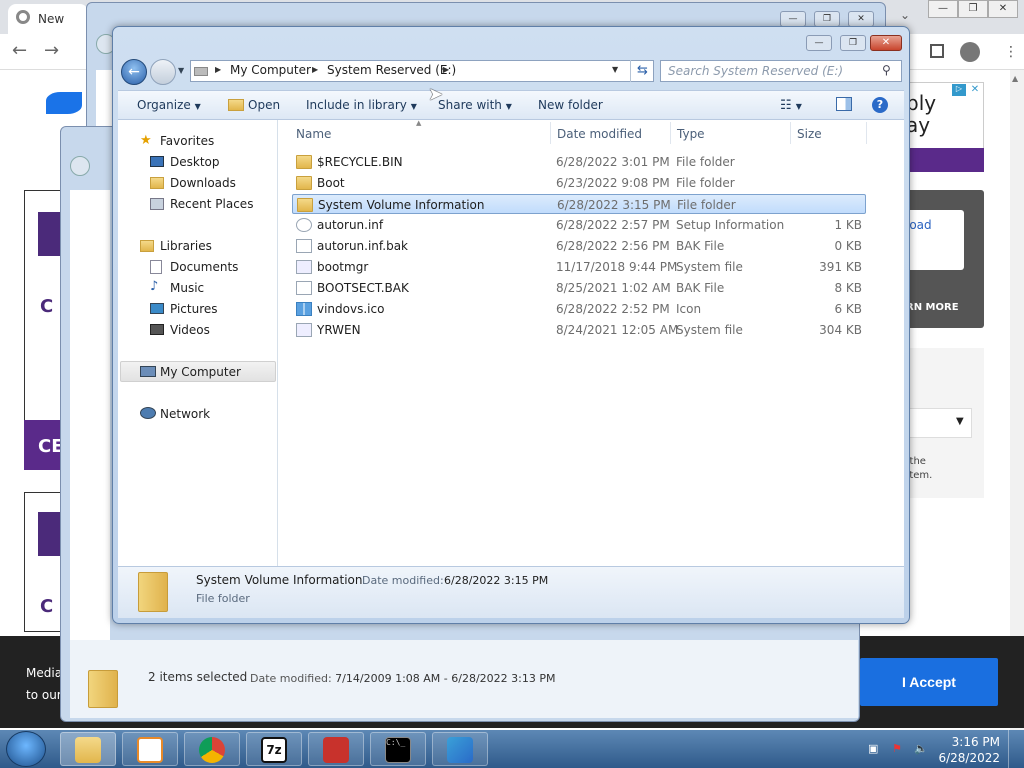  Describe the element at coordinates (691, 134) in the screenshot. I see `column-header-type: Type` at that location.